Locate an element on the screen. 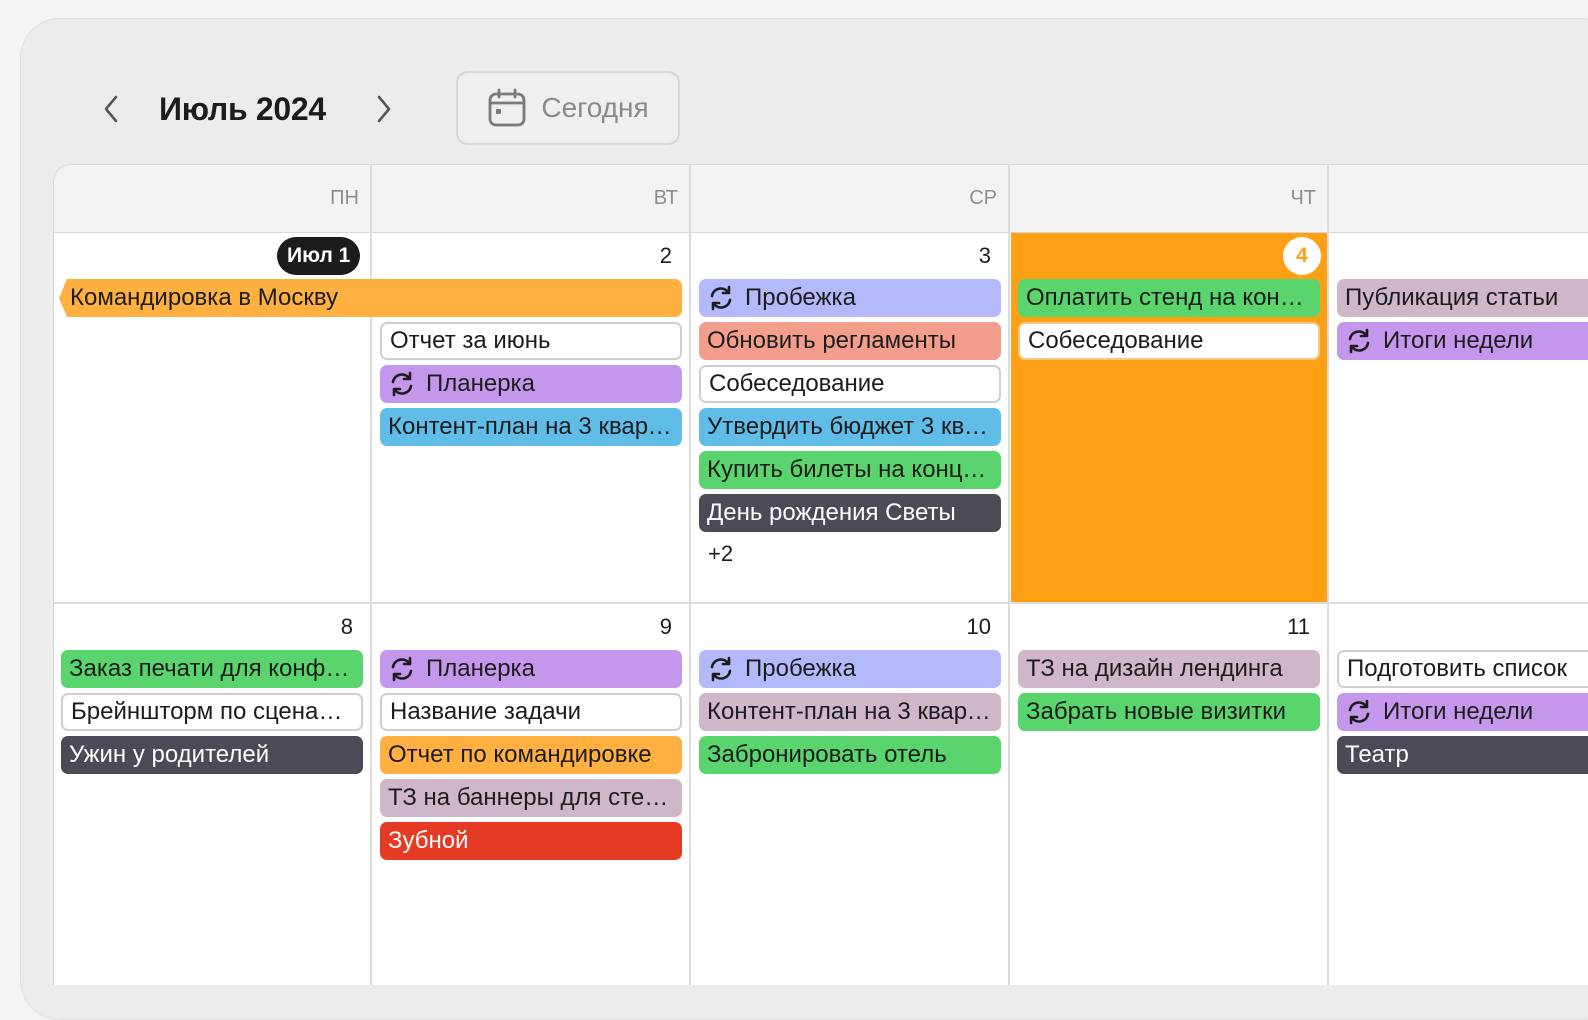 Image resolution: width=1588 pixels, height=1020 pixels. next-month-button is located at coordinates (384, 109).